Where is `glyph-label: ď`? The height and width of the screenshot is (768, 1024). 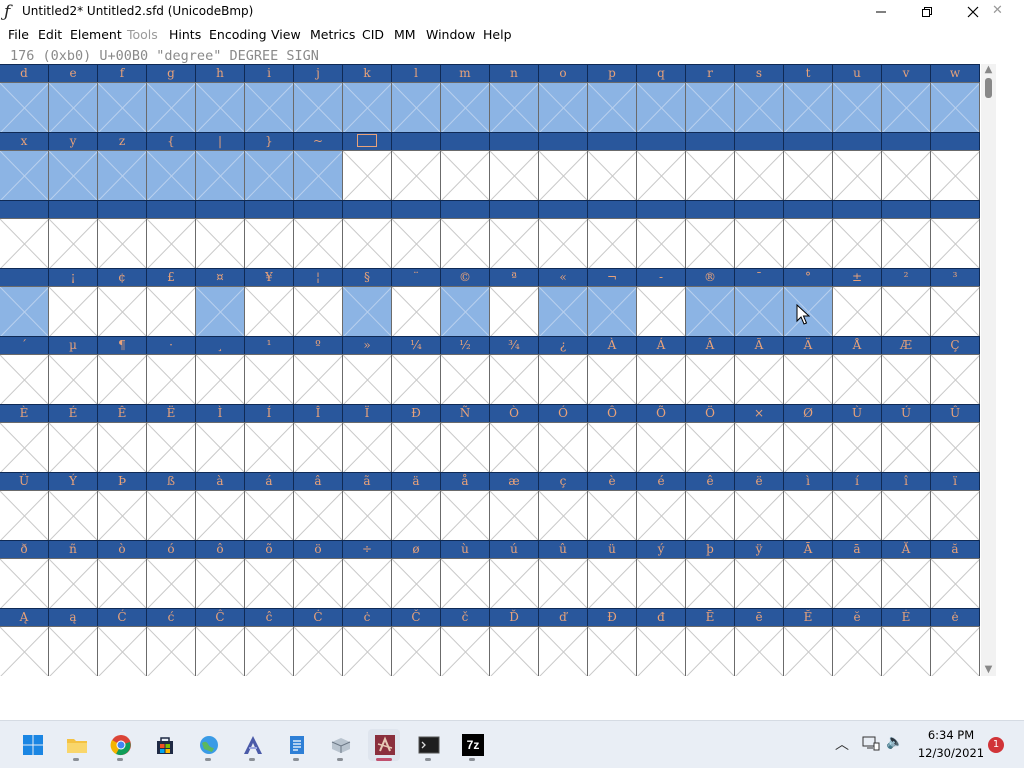
glyph-label: ď is located at coordinates (563, 617).